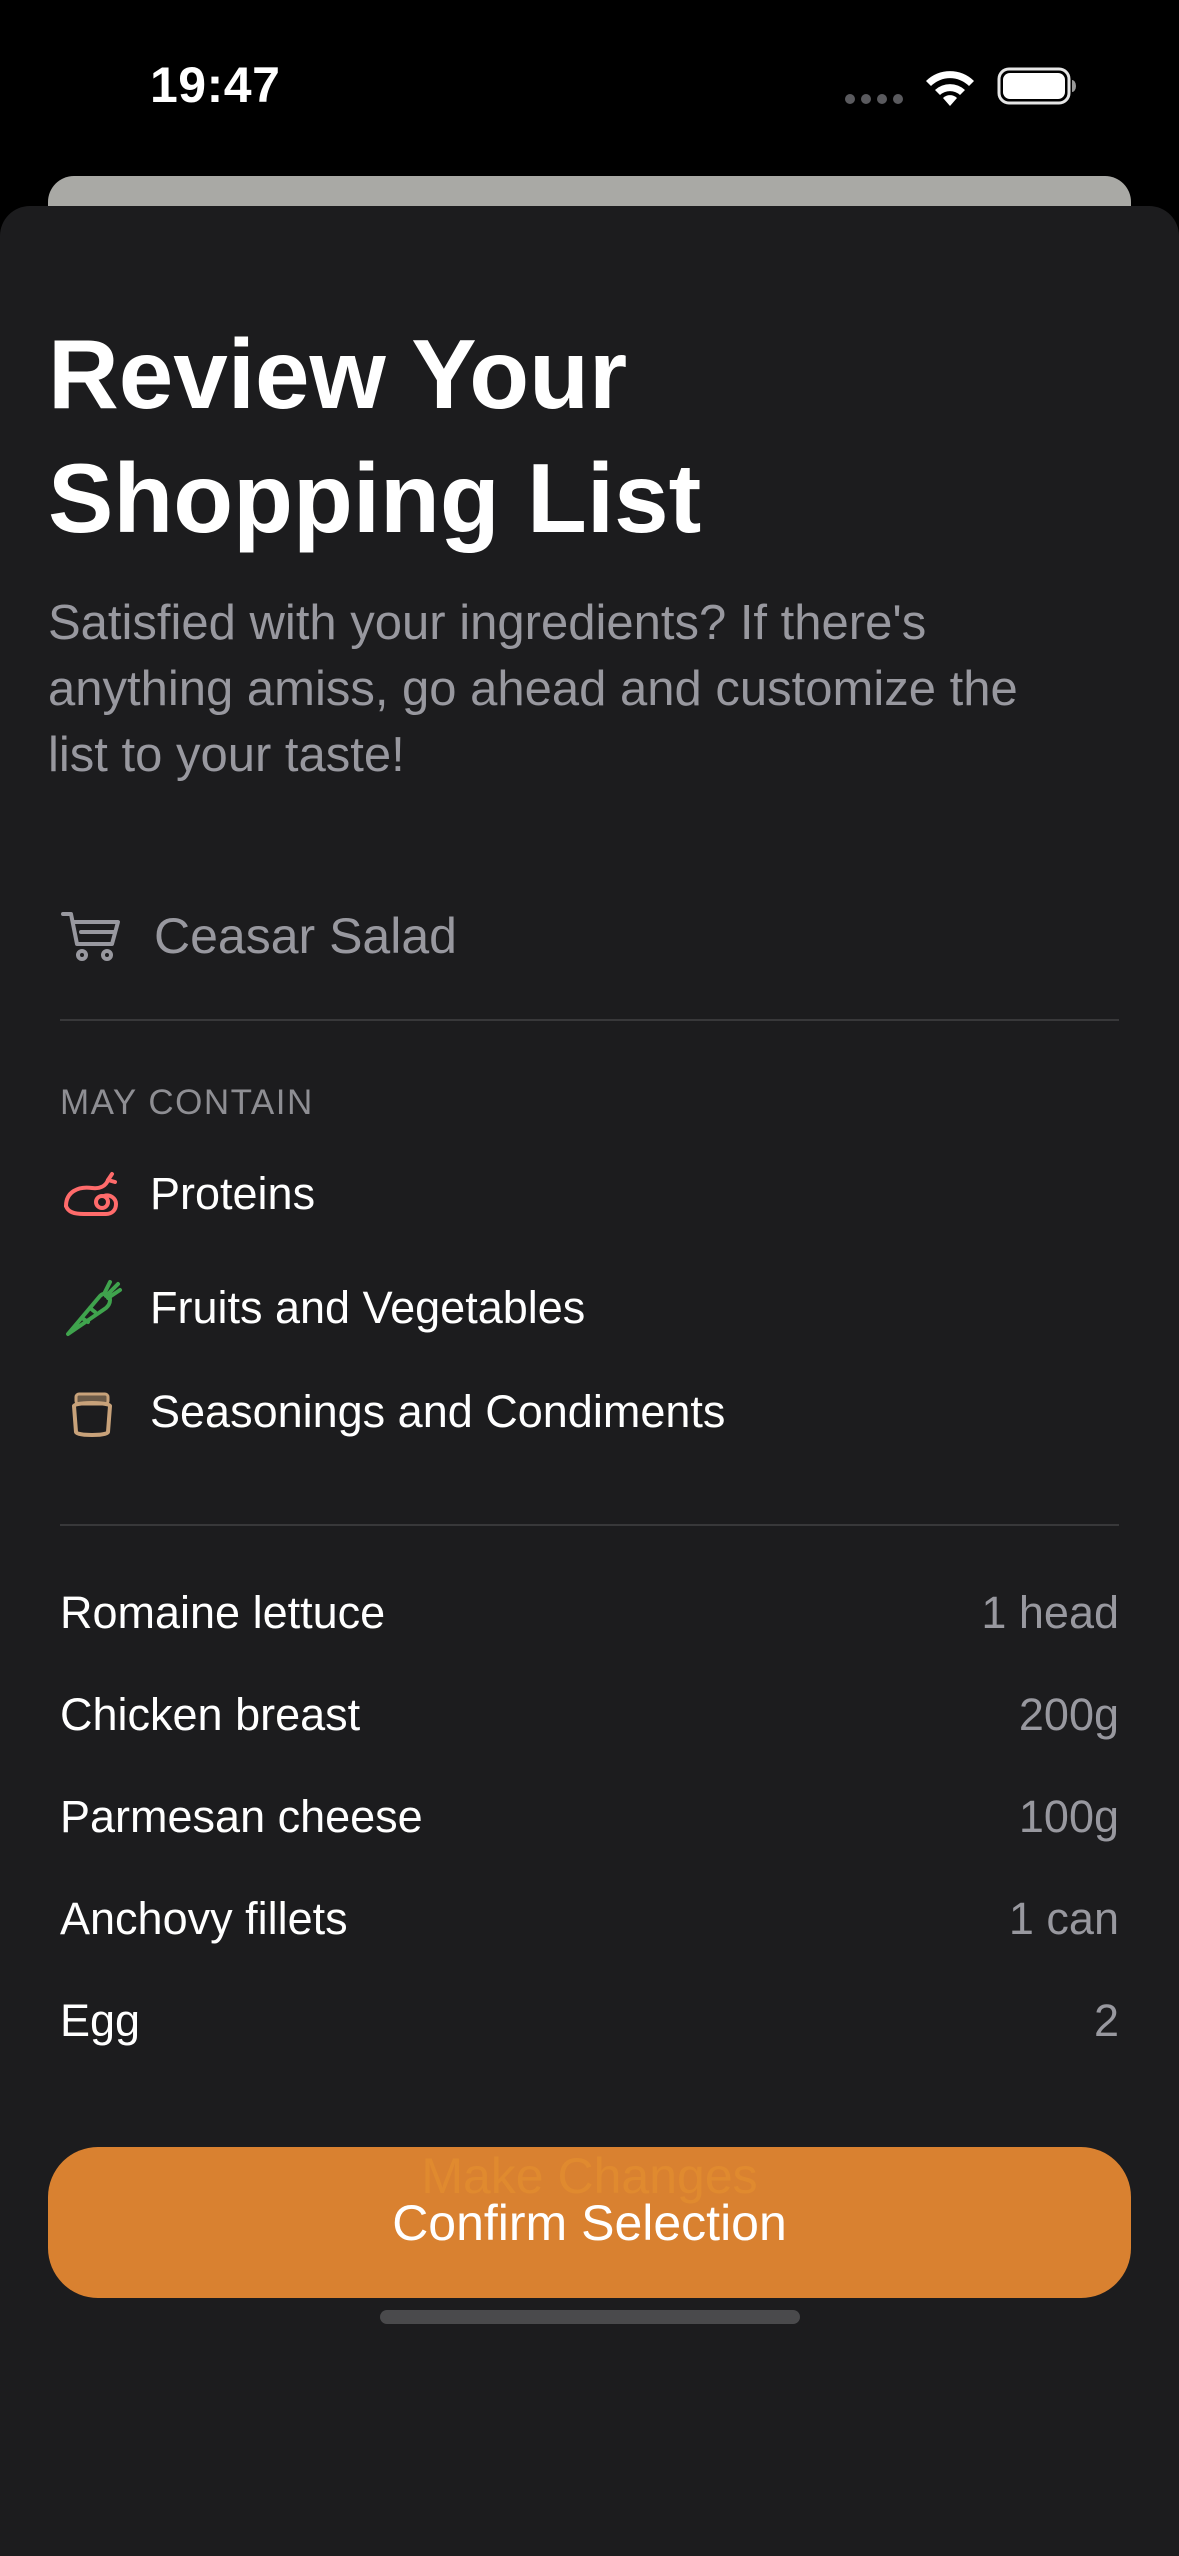 The width and height of the screenshot is (1179, 2556). I want to click on ingredient-quantity: 200g, so click(1068, 1714).